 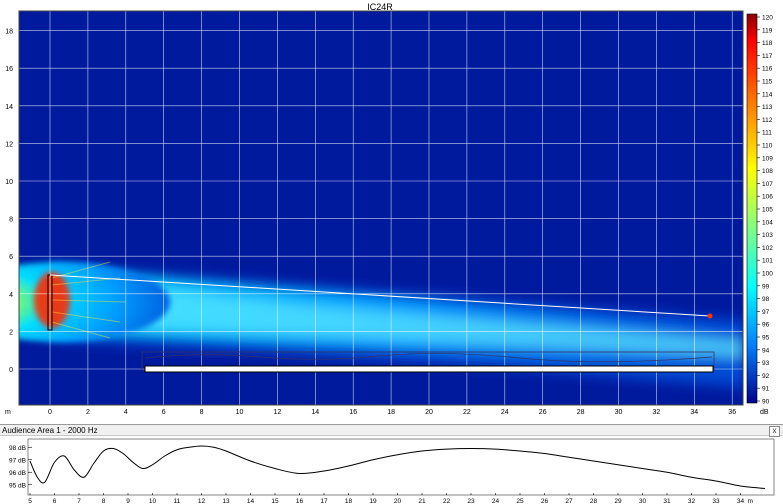 What do you see at coordinates (767, 69) in the screenshot?
I see `colorbar-label: 116` at bounding box center [767, 69].